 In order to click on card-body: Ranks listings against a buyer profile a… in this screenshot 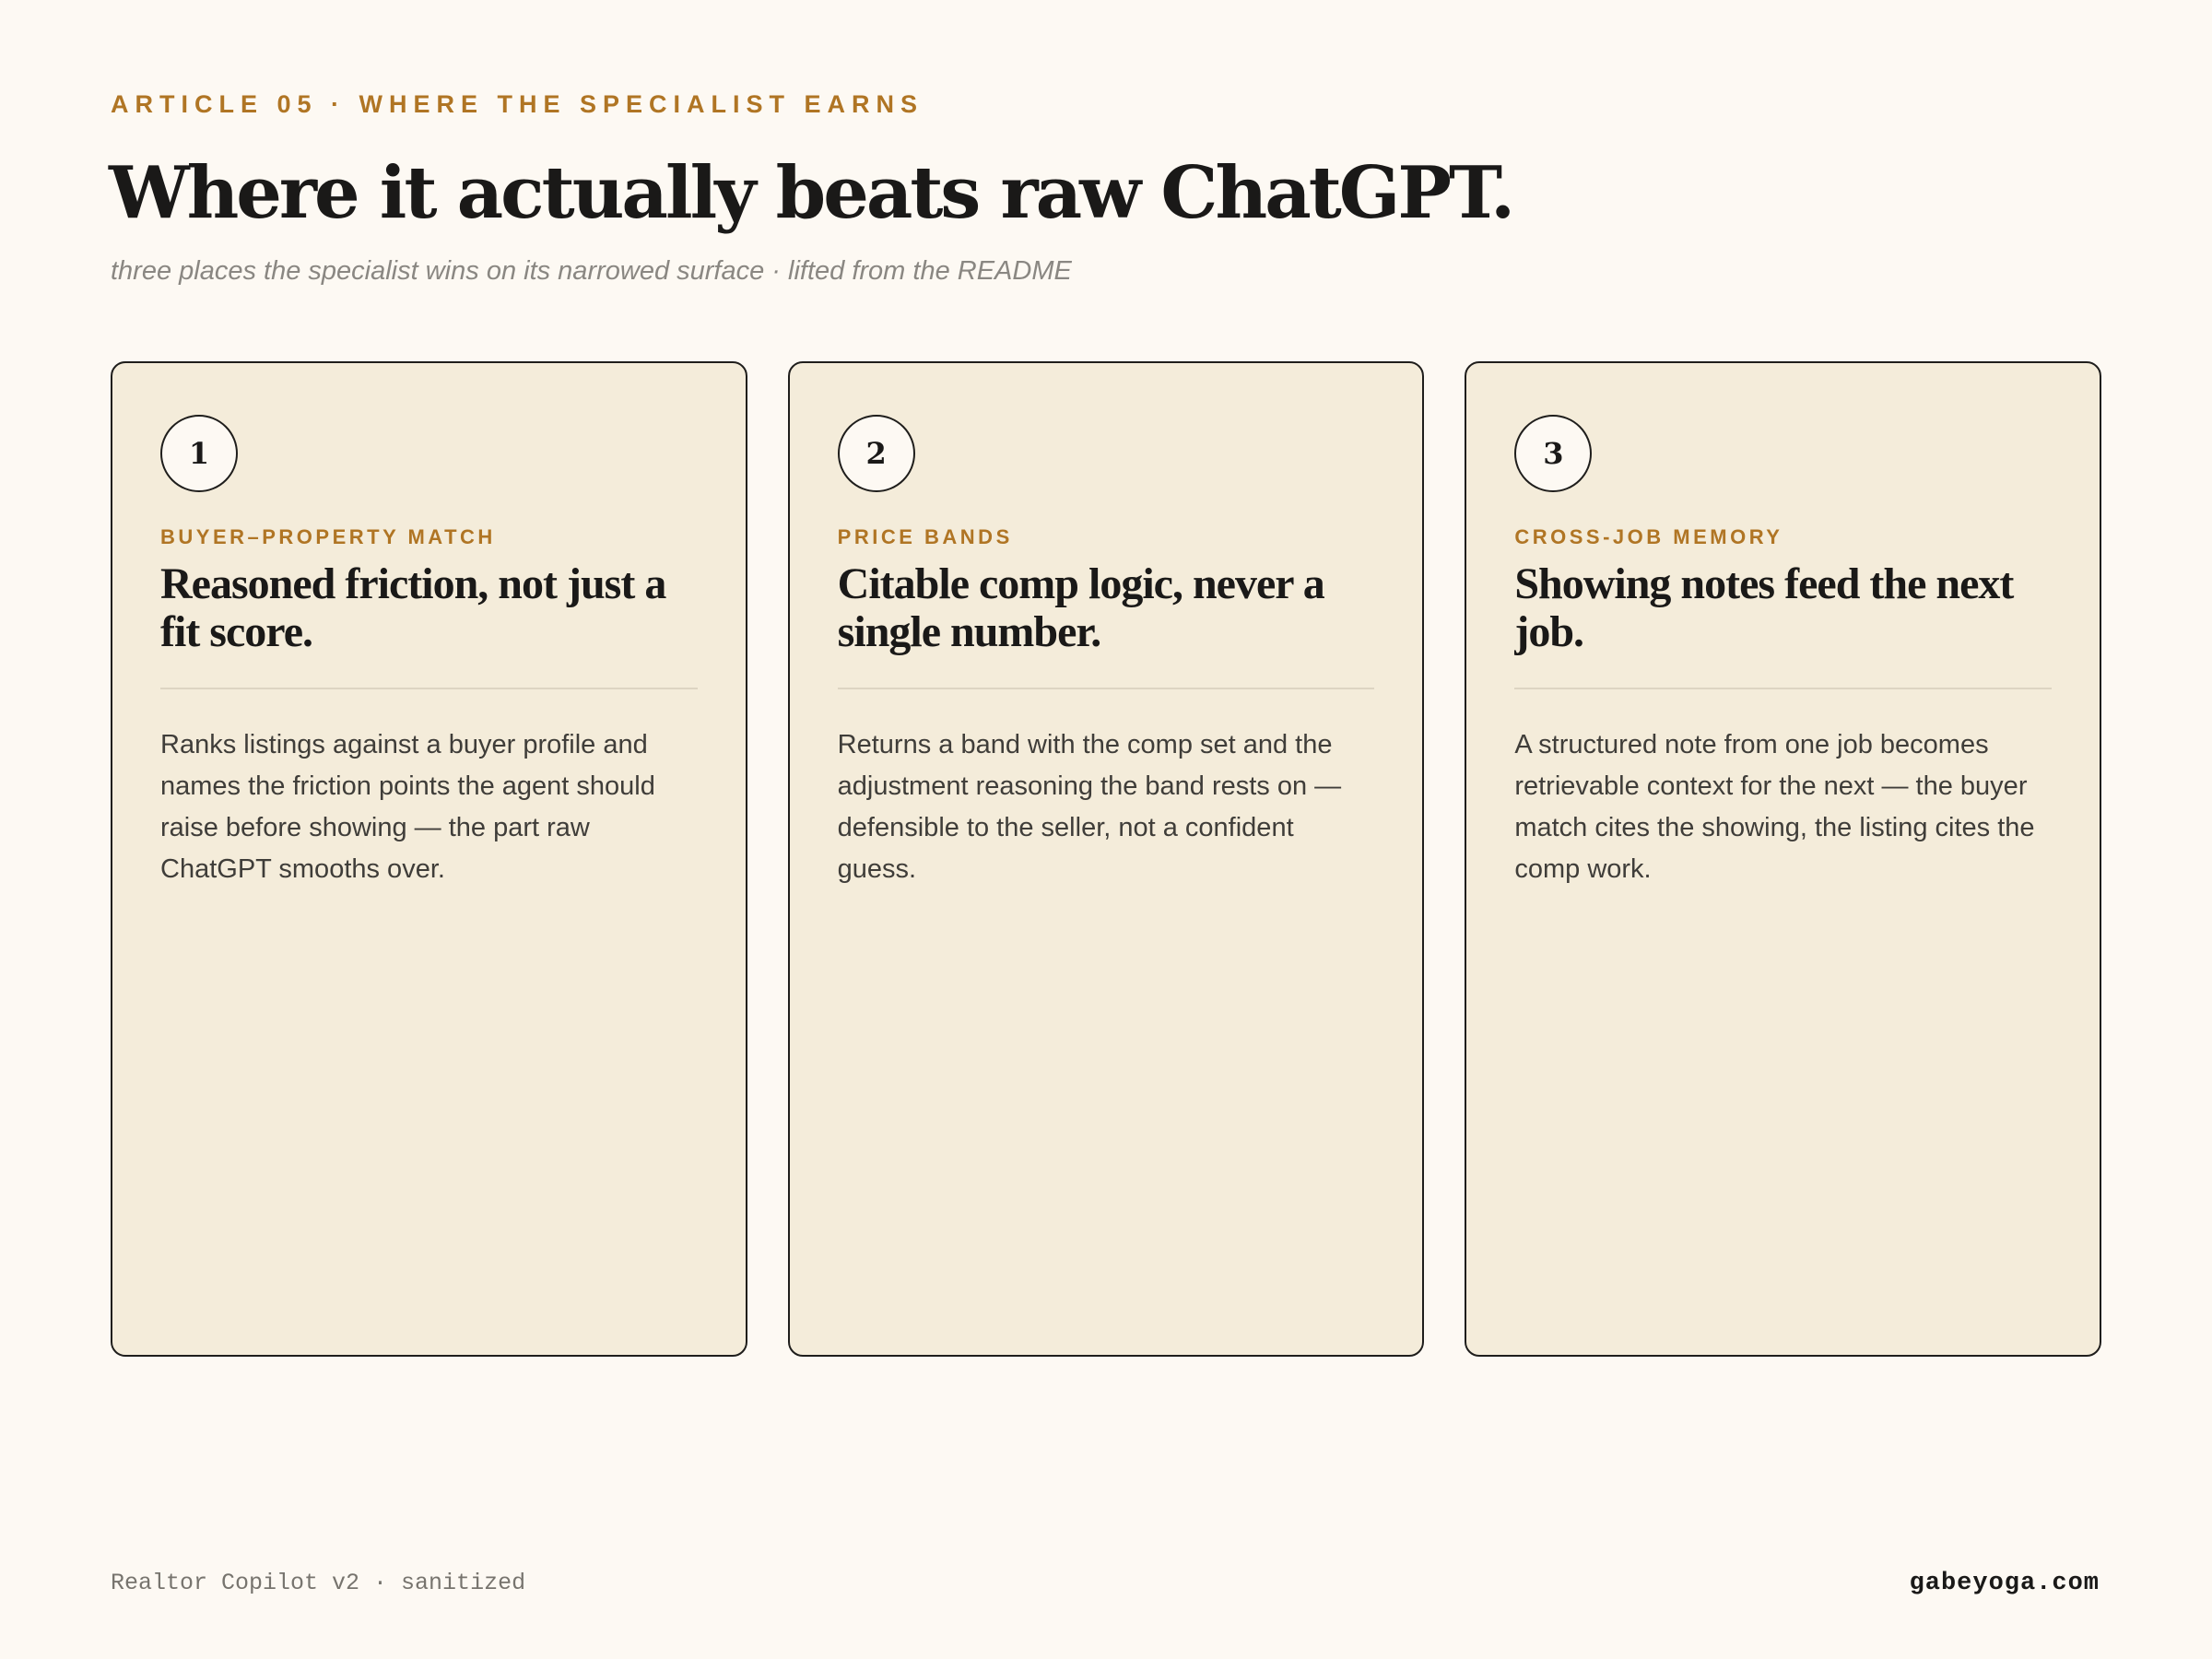, I will do `click(407, 807)`.